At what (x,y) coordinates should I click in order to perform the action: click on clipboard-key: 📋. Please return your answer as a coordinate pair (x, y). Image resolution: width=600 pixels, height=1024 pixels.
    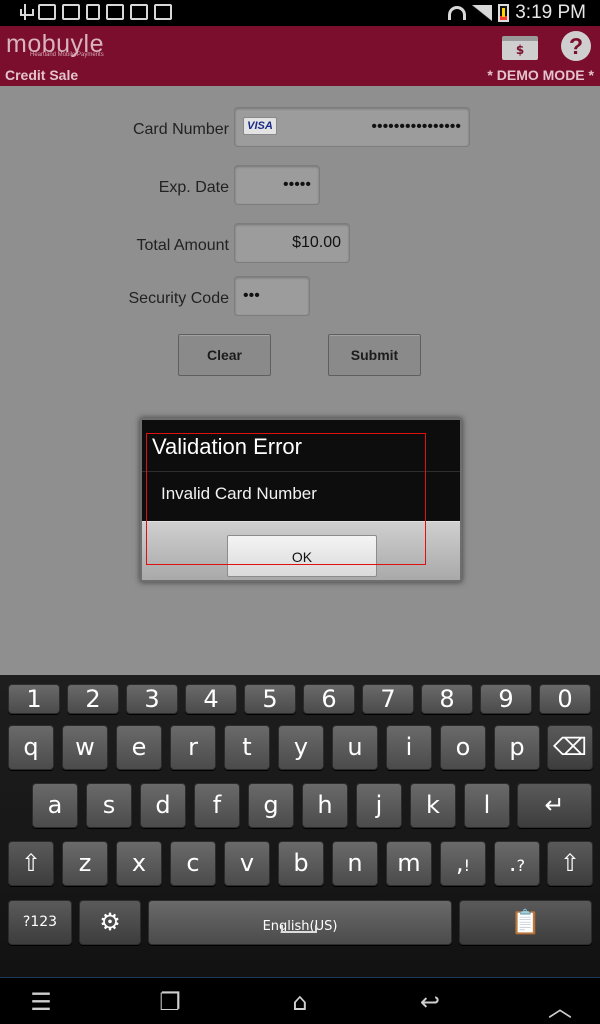
    Looking at the image, I should click on (525, 922).